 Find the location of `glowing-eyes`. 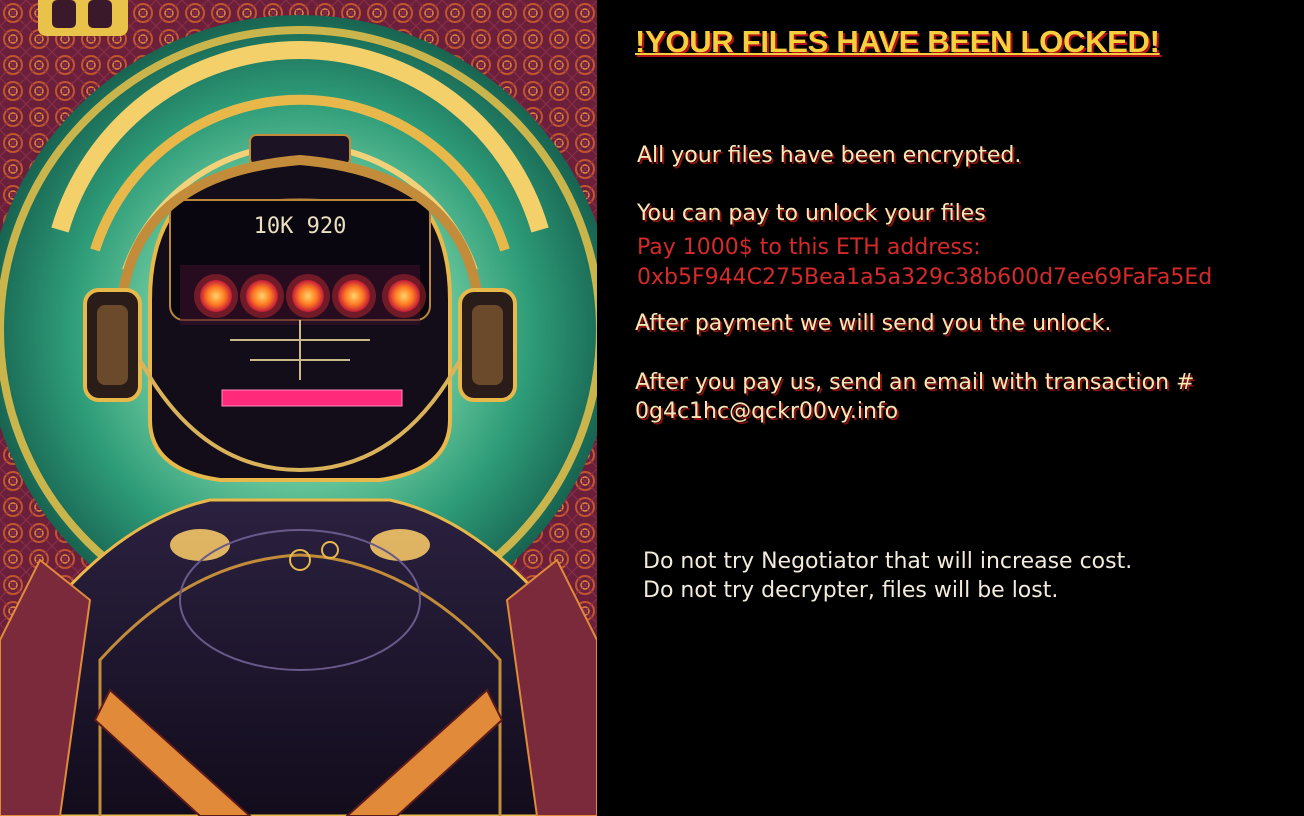

glowing-eyes is located at coordinates (310, 296).